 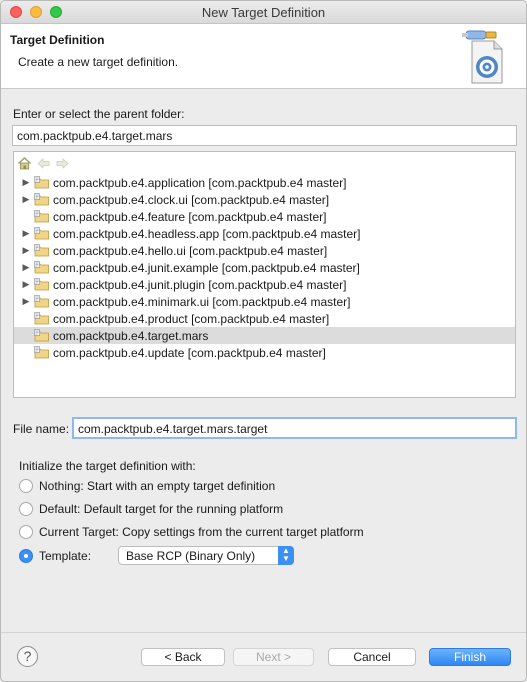 What do you see at coordinates (57, 40) in the screenshot?
I see `banner-title: Target Definition` at bounding box center [57, 40].